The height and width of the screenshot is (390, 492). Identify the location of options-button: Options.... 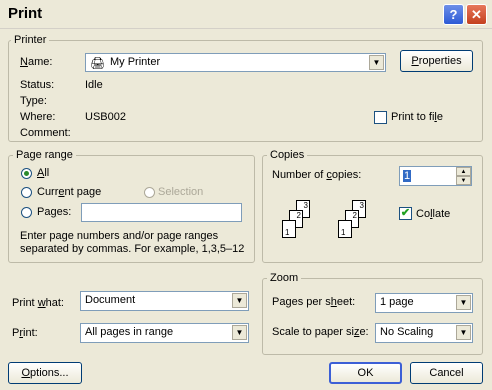
(45, 373).